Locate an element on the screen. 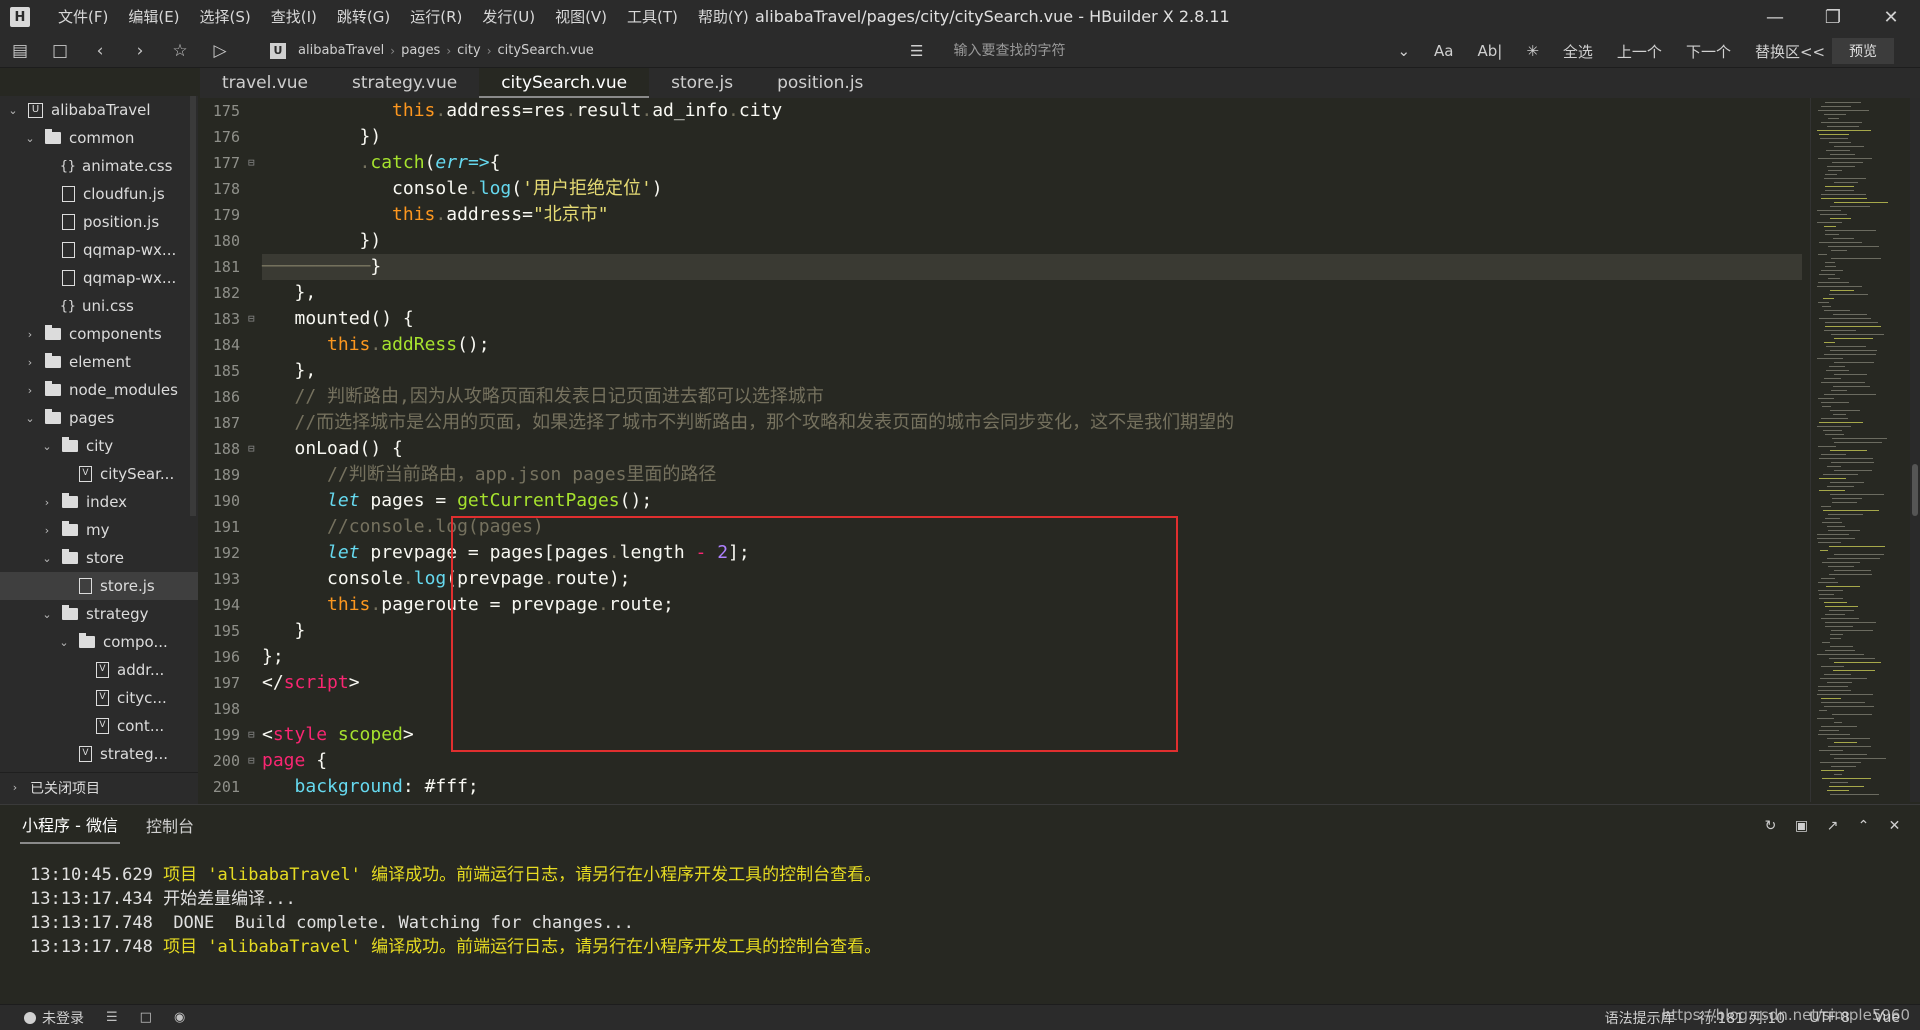 Image resolution: width=1920 pixels, height=1030 pixels. run-icon: ▷ is located at coordinates (220, 51).